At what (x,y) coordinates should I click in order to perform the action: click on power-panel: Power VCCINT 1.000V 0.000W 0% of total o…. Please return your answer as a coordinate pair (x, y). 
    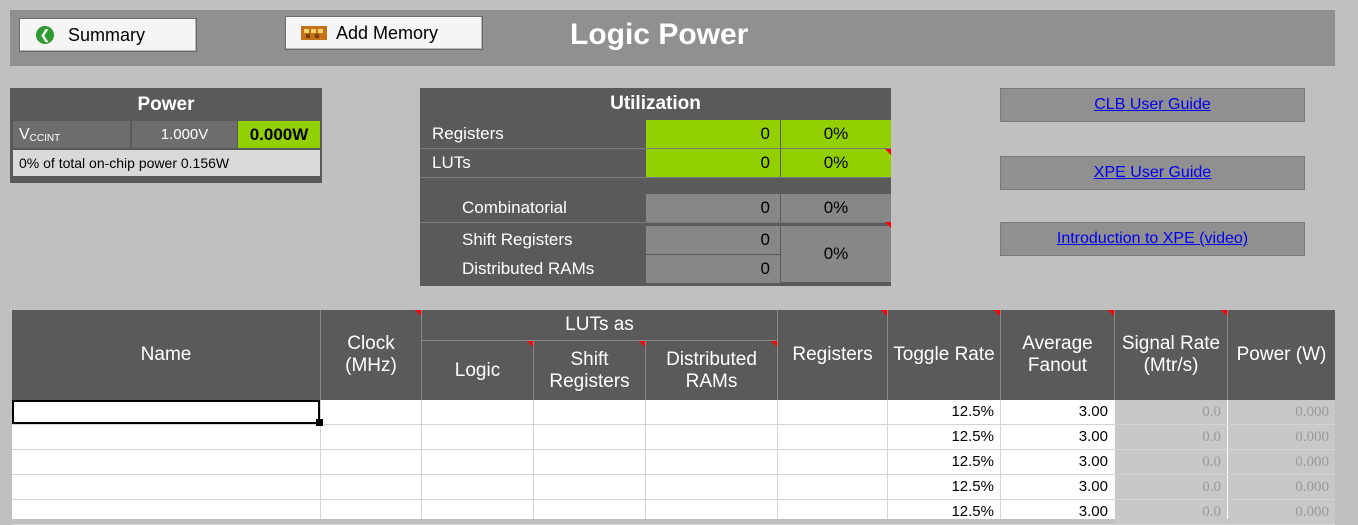
    Looking at the image, I should click on (166, 135).